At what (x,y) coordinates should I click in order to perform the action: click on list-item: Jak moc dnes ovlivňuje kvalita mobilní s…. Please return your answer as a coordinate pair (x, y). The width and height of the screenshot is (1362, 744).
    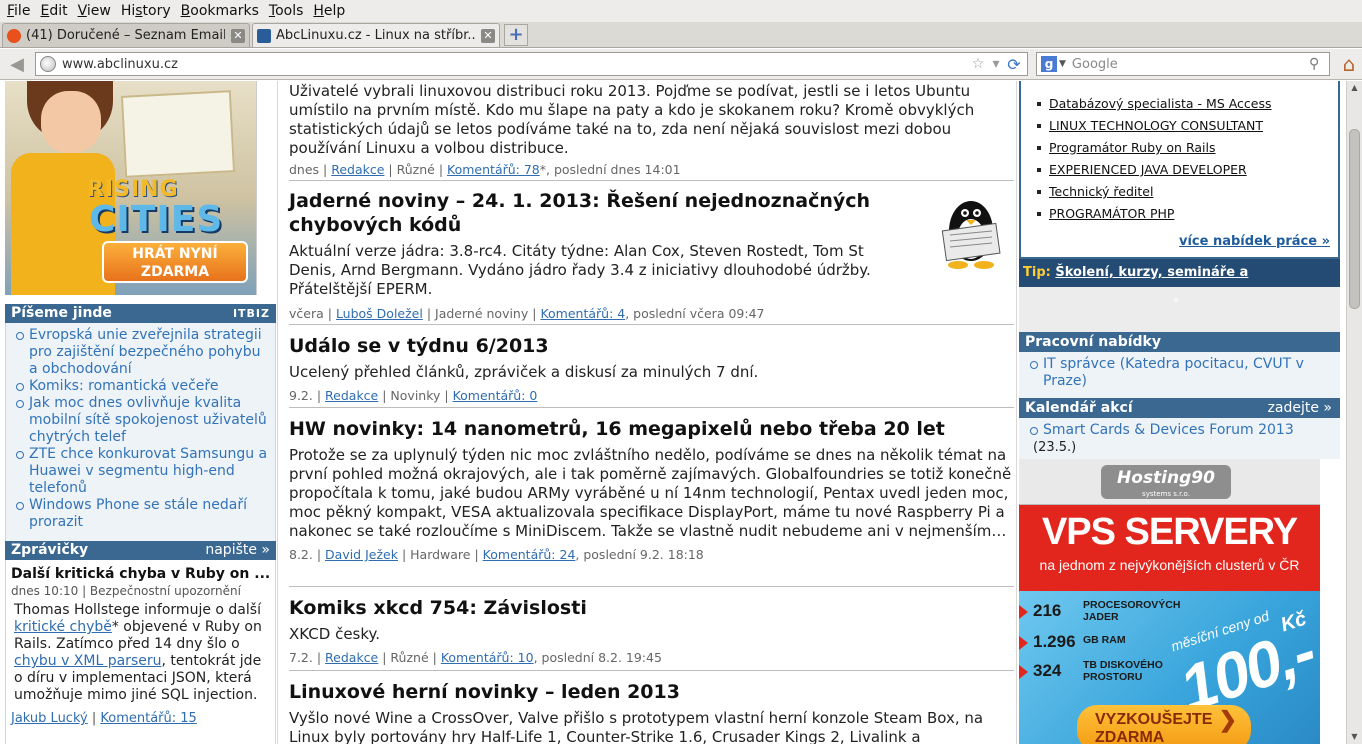
    Looking at the image, I should click on (141, 420).